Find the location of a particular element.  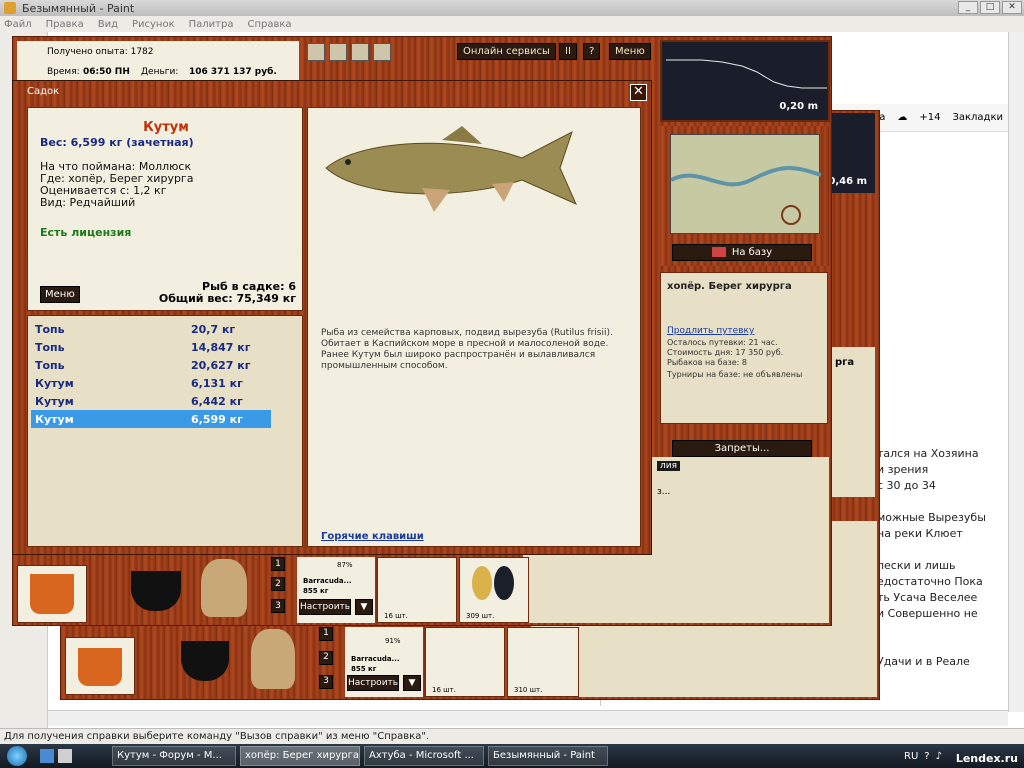

location-title: хопёр. Берег хирурга is located at coordinates (729, 286).